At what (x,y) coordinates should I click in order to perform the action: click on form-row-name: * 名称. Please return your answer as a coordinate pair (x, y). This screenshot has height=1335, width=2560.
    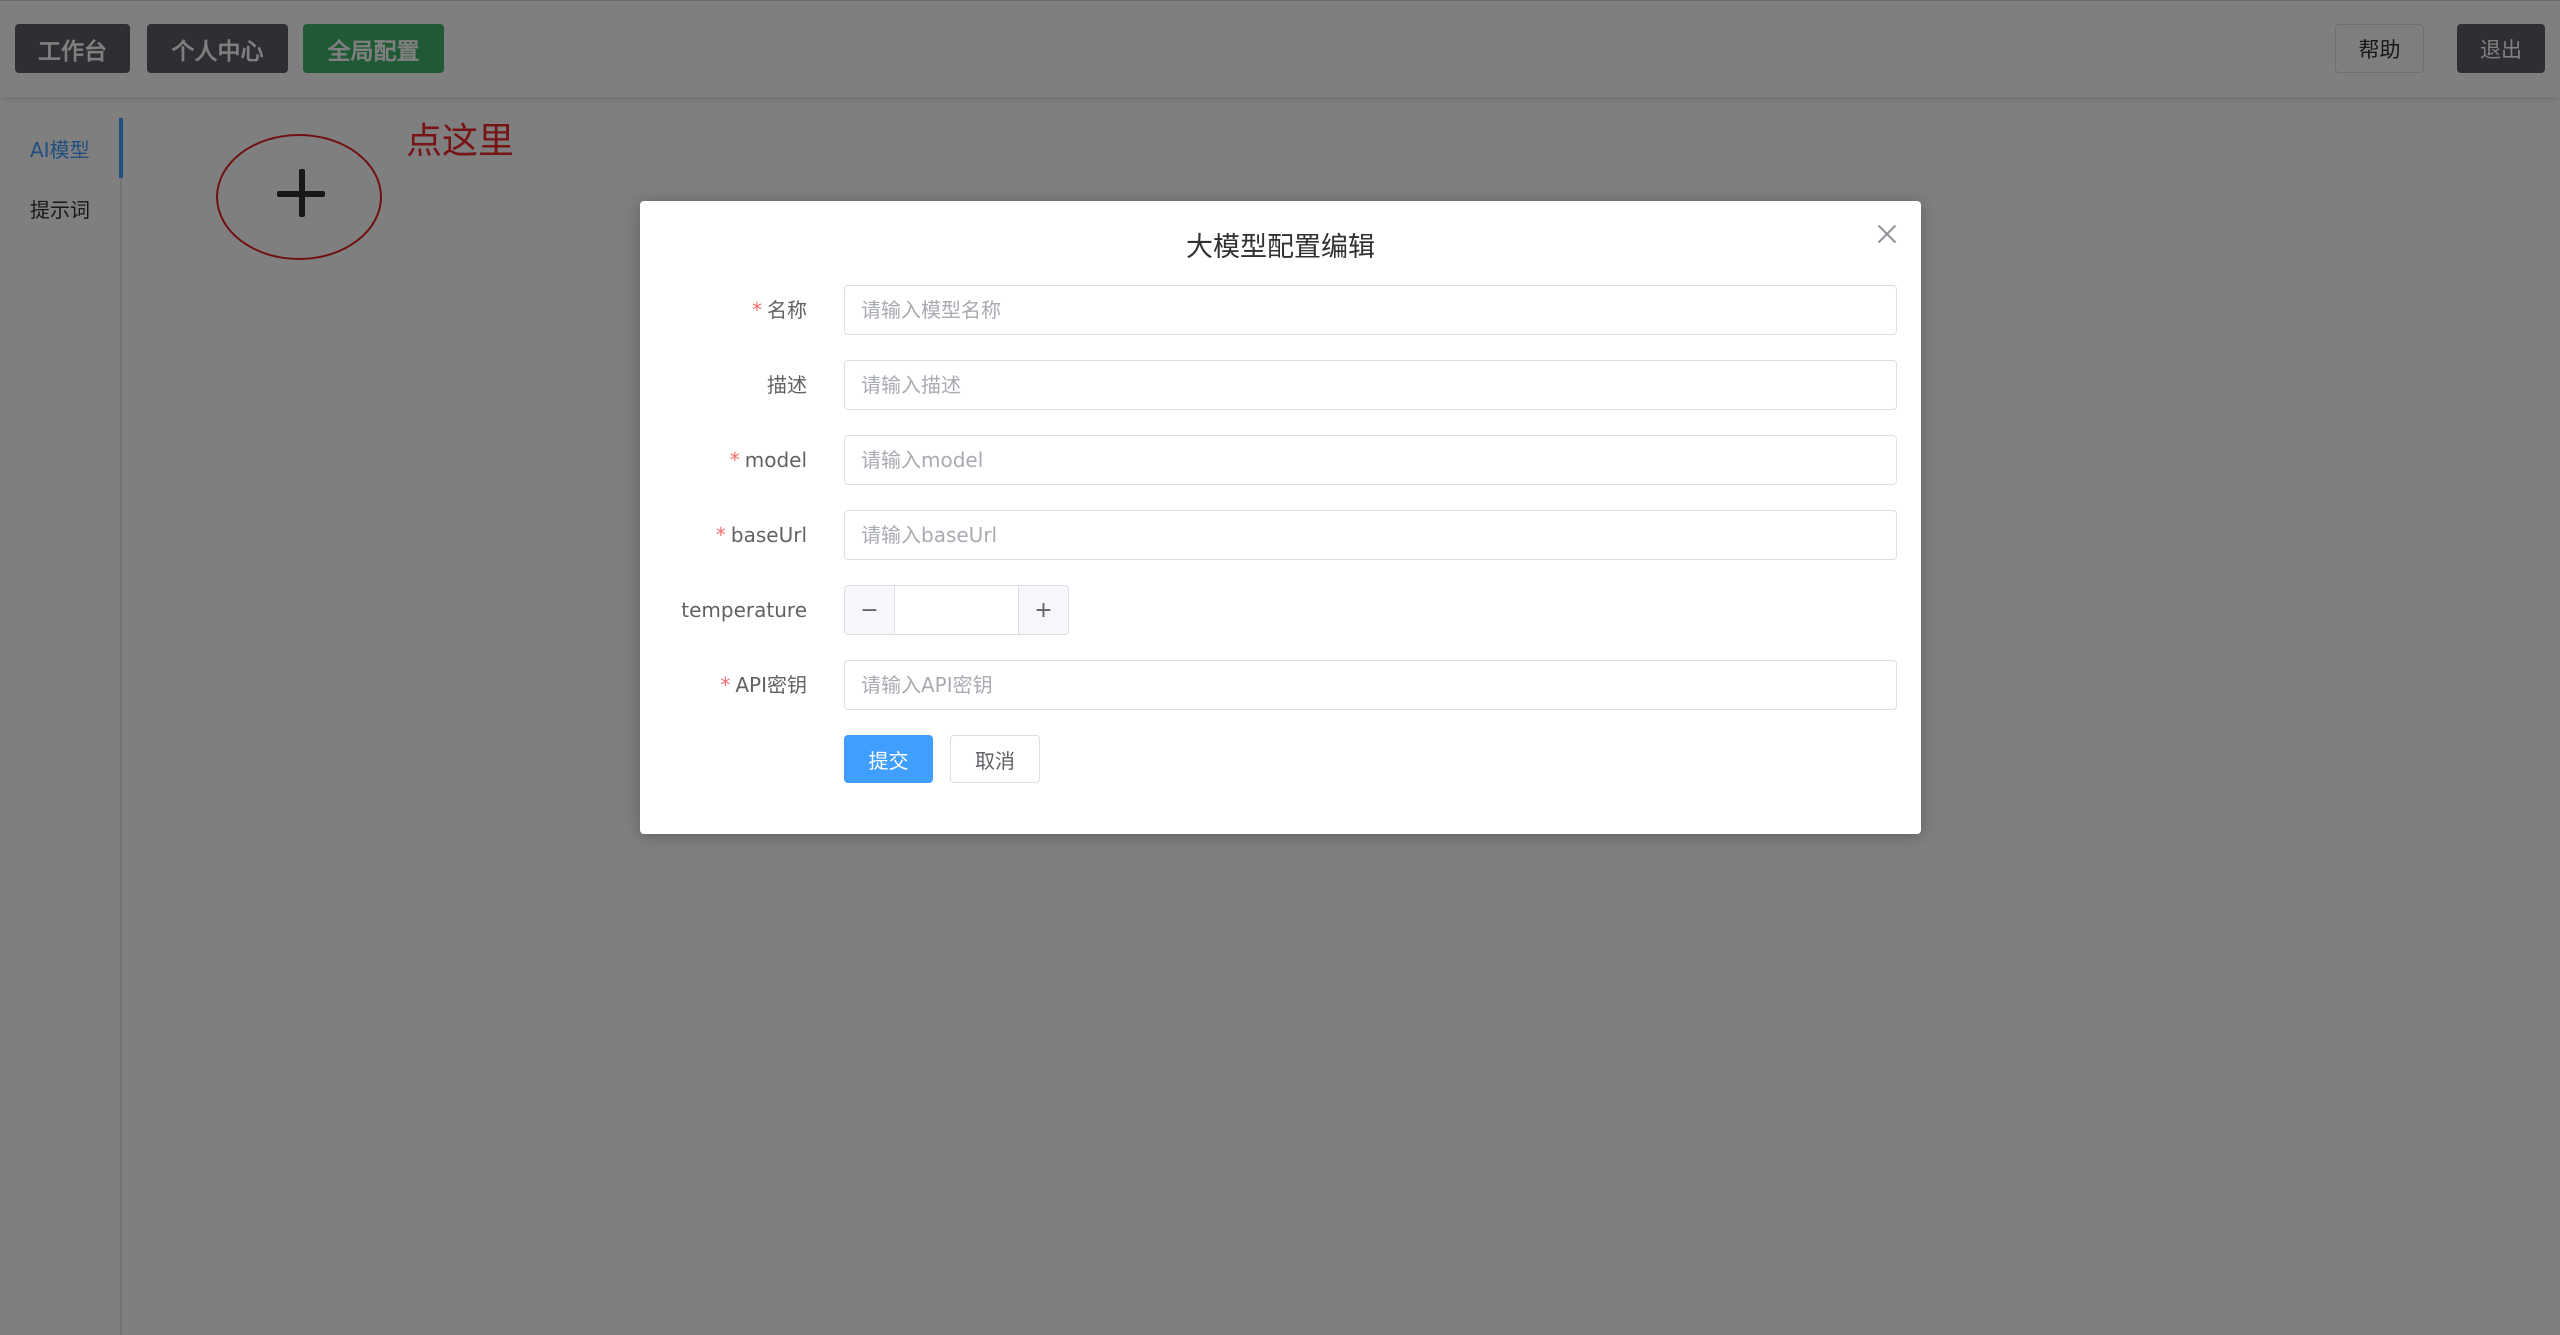
    Looking at the image, I should click on (1280, 310).